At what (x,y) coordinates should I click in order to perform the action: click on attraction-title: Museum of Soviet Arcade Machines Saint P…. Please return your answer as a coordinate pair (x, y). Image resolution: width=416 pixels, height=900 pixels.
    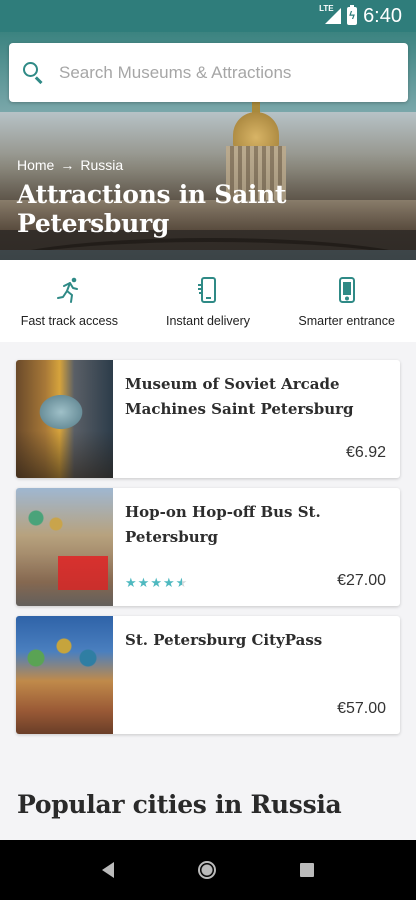
    Looking at the image, I should click on (239, 396).